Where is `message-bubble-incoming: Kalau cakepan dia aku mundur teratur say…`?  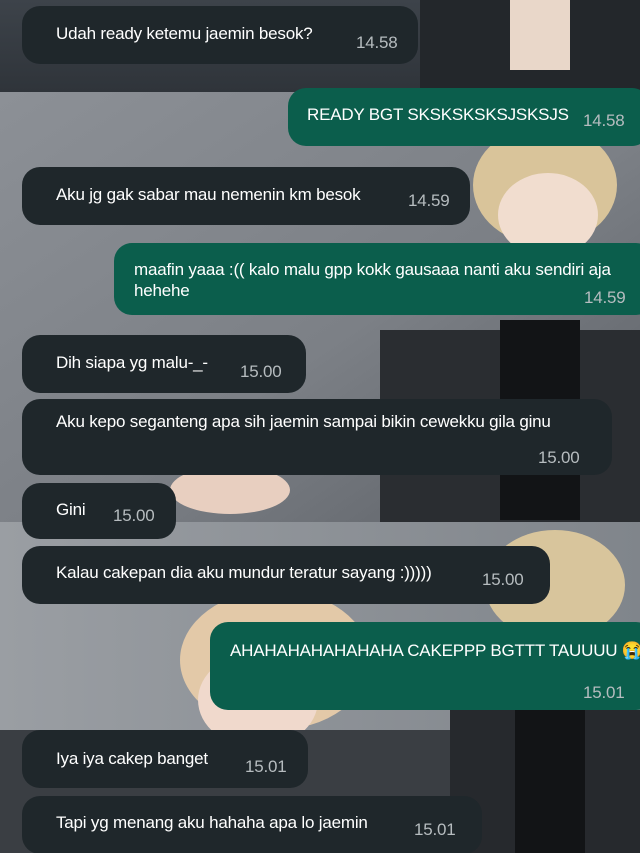 message-bubble-incoming: Kalau cakepan dia aku mundur teratur say… is located at coordinates (286, 575).